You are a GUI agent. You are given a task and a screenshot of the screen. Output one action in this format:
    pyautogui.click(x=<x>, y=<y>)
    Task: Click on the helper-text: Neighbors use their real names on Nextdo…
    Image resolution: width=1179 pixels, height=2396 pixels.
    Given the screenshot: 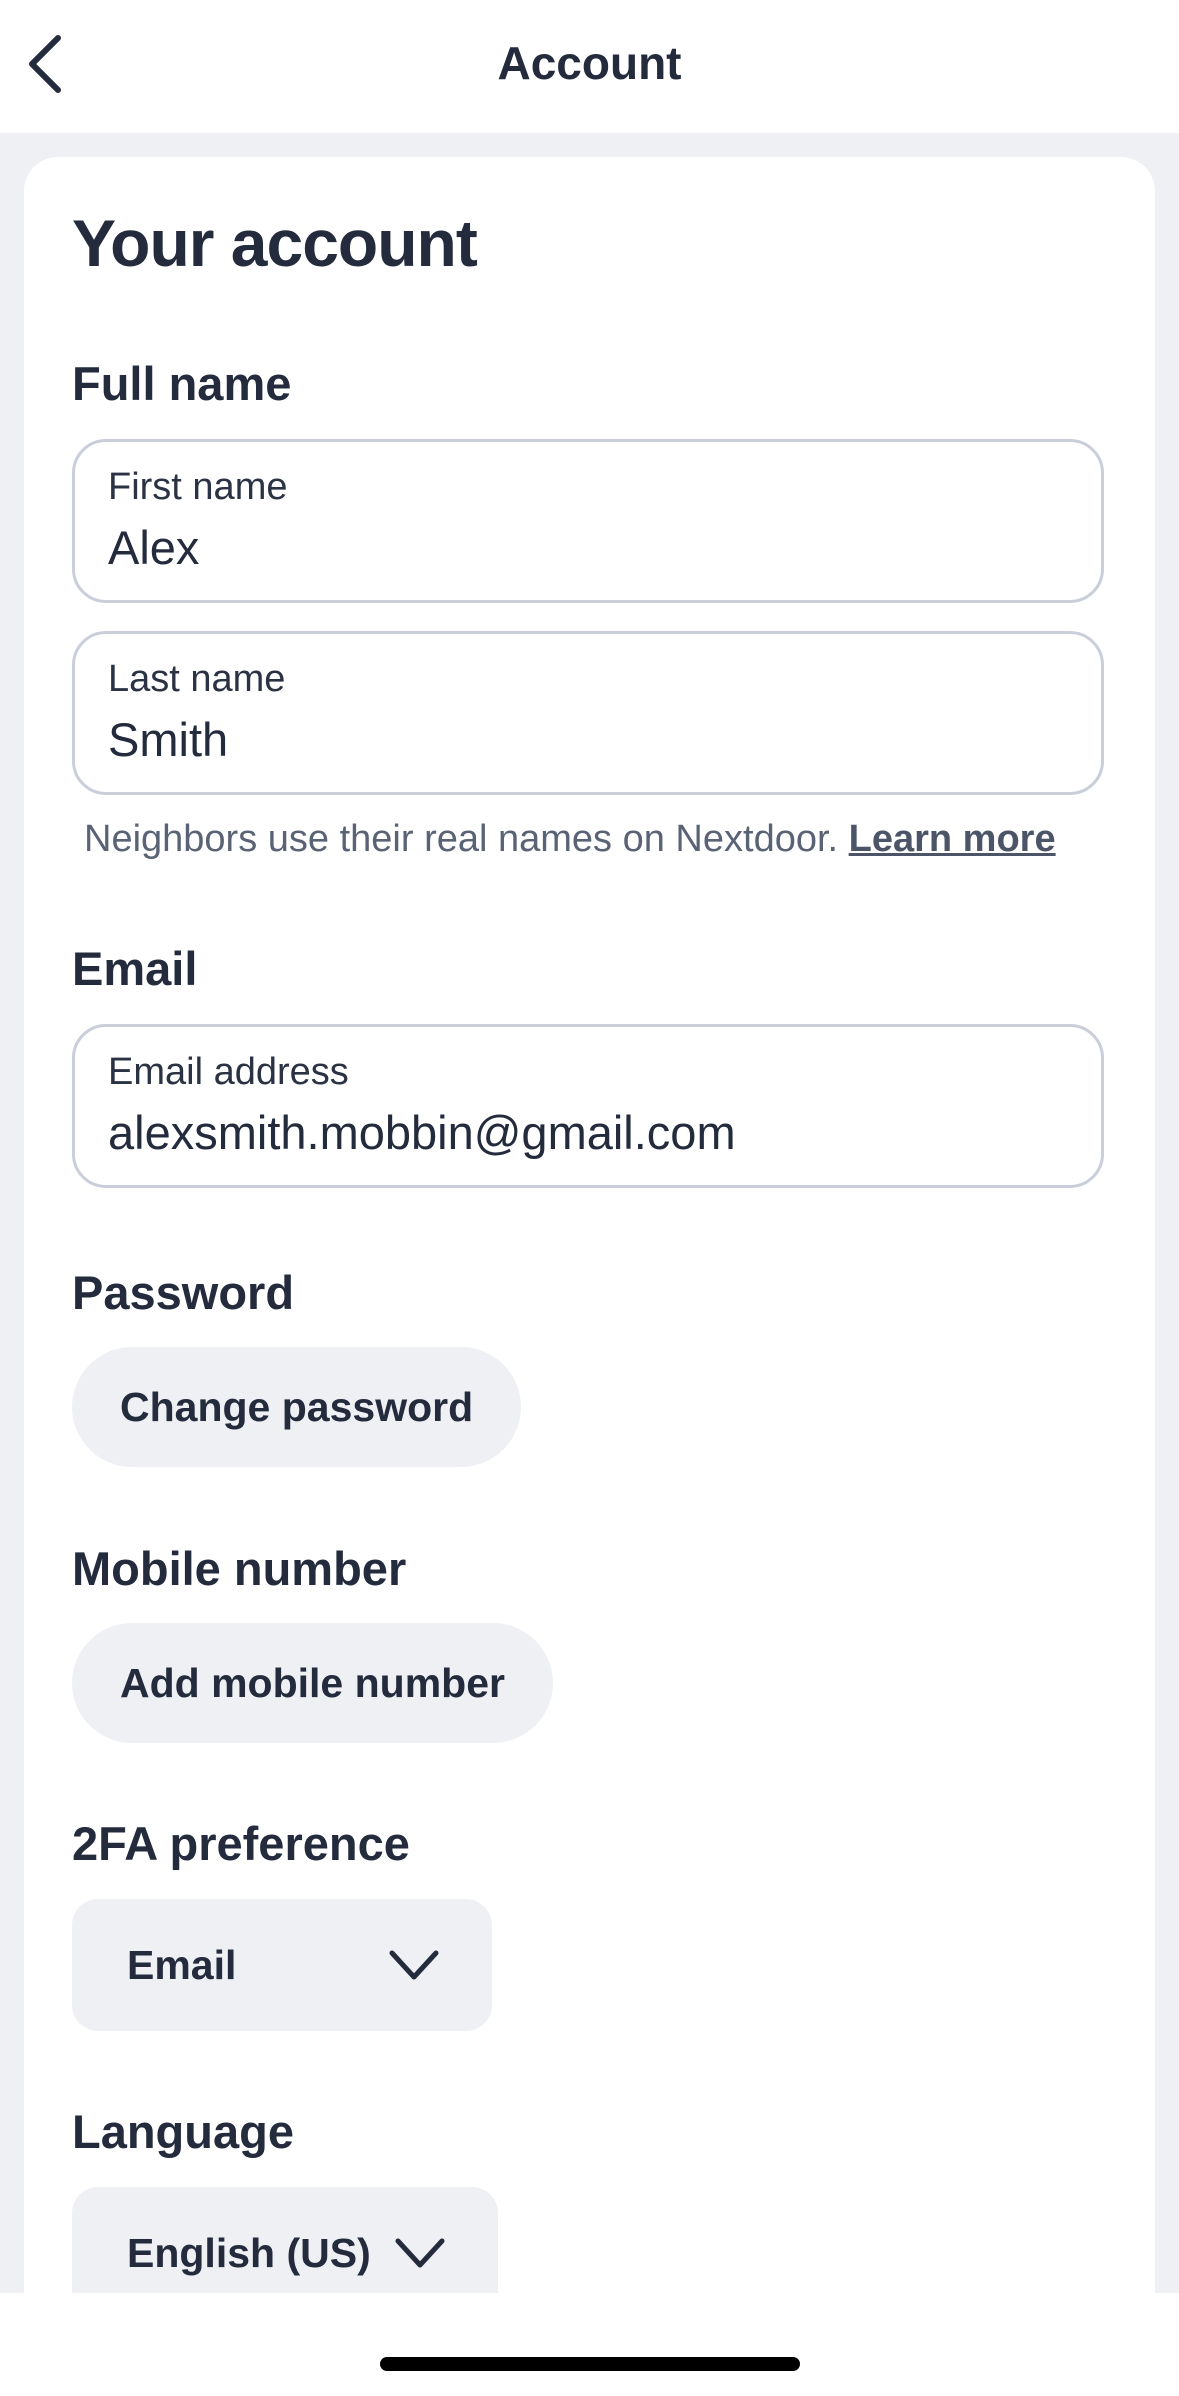 What is the action you would take?
    pyautogui.click(x=466, y=839)
    